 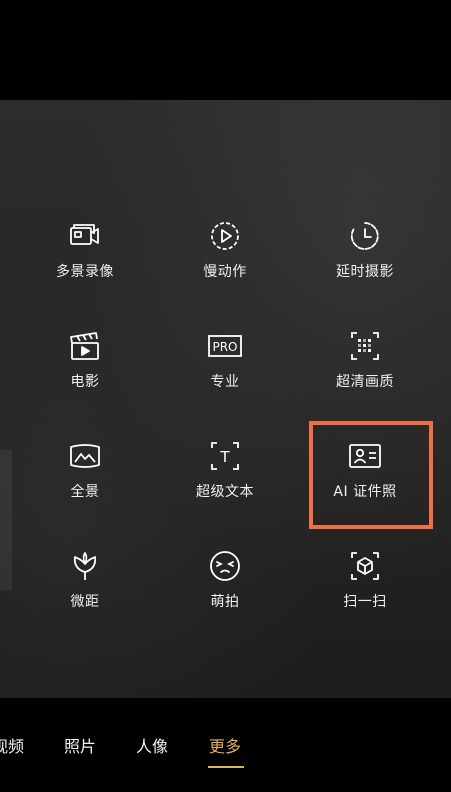 What do you see at coordinates (80, 745) in the screenshot?
I see `tab-photo: 照片` at bounding box center [80, 745].